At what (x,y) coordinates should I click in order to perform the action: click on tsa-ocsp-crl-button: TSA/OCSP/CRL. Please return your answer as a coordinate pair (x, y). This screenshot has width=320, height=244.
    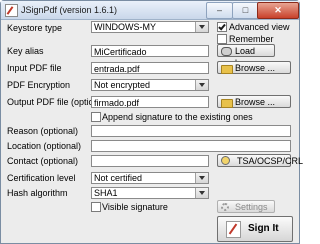
    Looking at the image, I should click on (260, 160).